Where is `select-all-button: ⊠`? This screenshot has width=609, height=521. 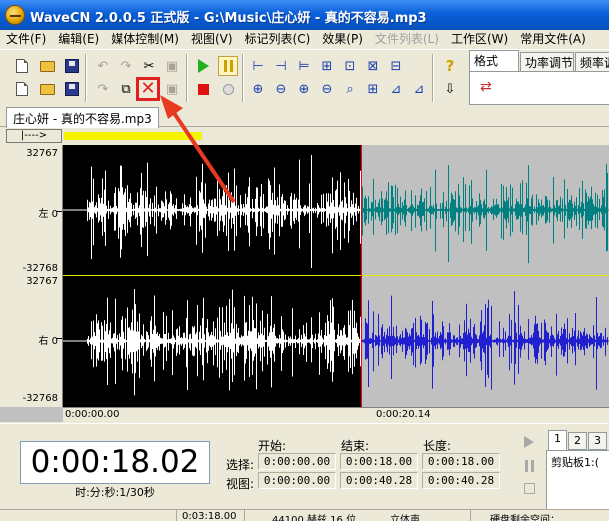
select-all-button: ⊠ is located at coordinates (373, 66).